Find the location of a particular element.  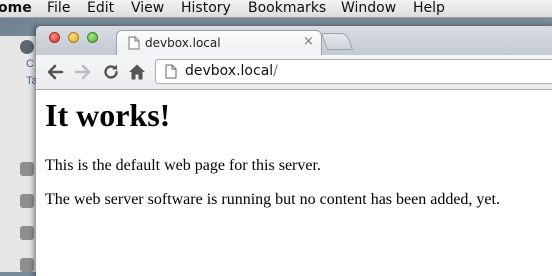

pages-icon is located at coordinates (27, 233).